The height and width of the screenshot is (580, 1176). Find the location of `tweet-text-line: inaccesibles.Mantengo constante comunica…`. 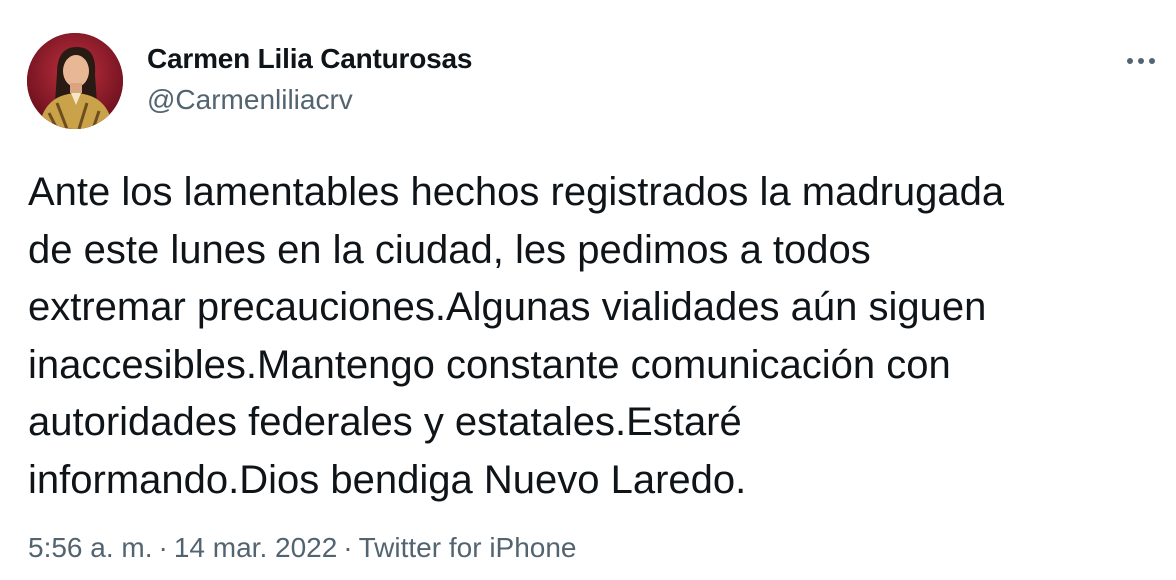

tweet-text-line: inaccesibles.Mantengo constante comunica… is located at coordinates (489, 364).